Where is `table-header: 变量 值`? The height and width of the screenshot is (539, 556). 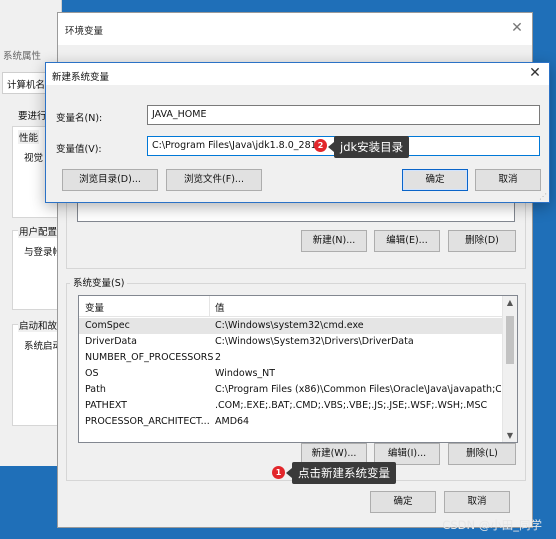 table-header: 变量 值 is located at coordinates (291, 306).